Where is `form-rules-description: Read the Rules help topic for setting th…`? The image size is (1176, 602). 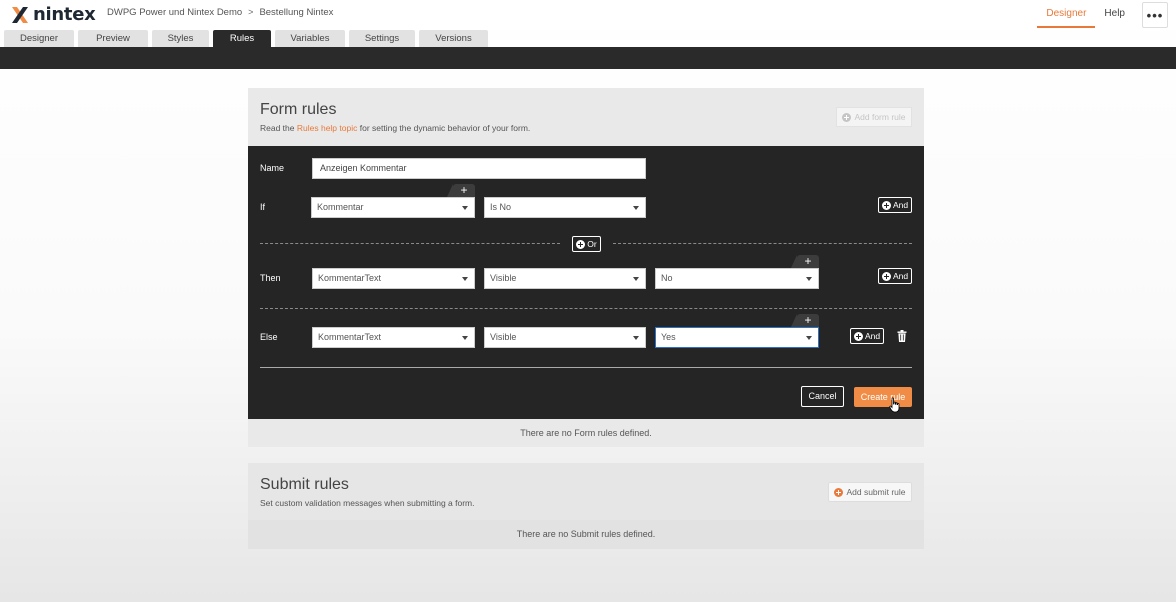
form-rules-description: Read the Rules help topic for setting th… is located at coordinates (395, 128).